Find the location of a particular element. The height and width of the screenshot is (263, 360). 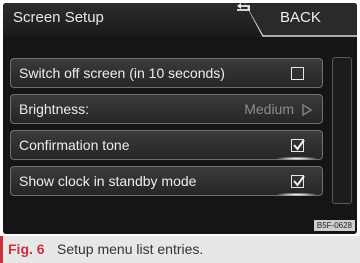

back-label: BACK is located at coordinates (300, 17).